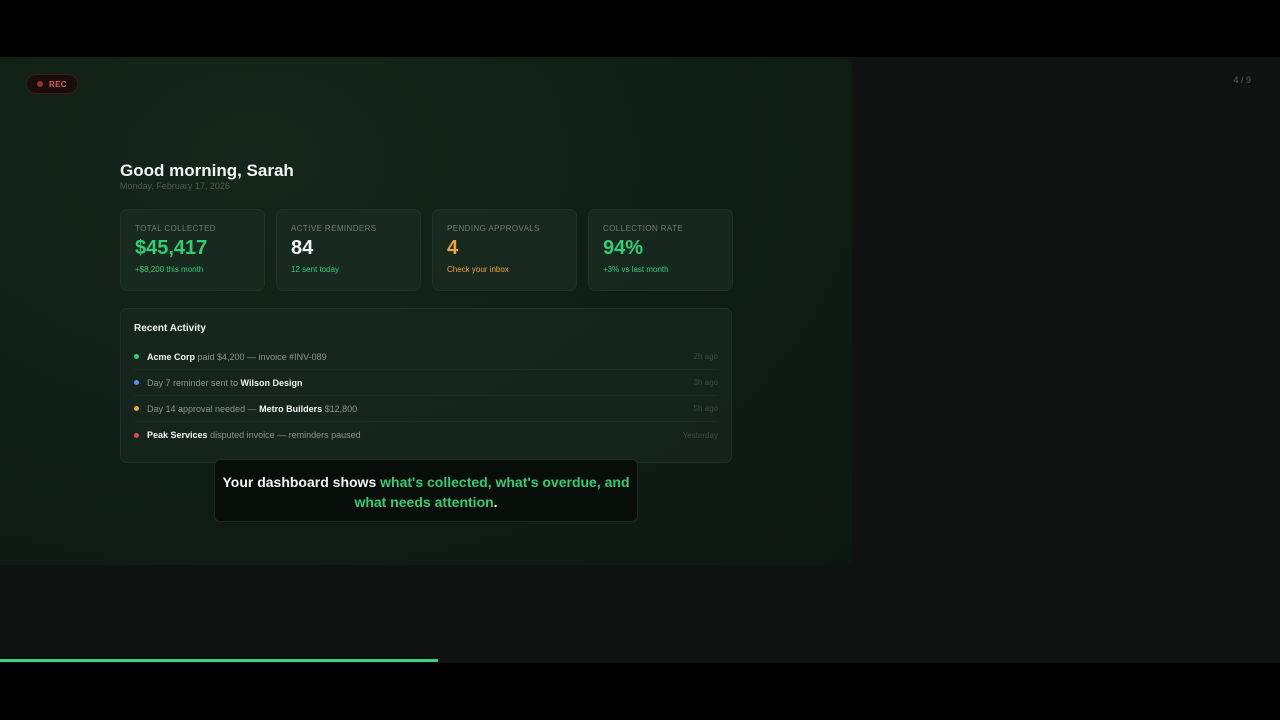  Describe the element at coordinates (301, 482) in the screenshot. I see `caption-text: Your dashboard shows` at that location.